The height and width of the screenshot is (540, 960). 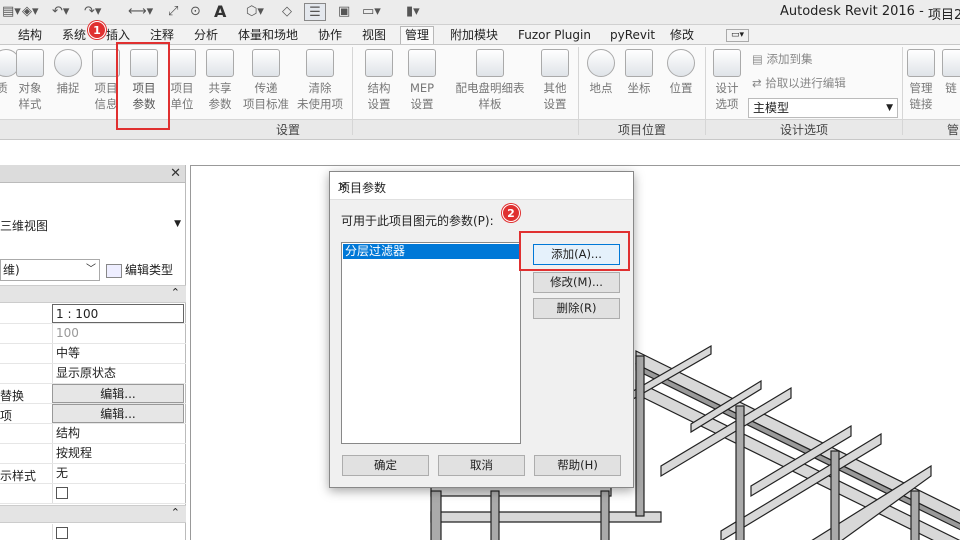 What do you see at coordinates (632, 36) in the screenshot?
I see `tab-pyrevit: pyRevit` at bounding box center [632, 36].